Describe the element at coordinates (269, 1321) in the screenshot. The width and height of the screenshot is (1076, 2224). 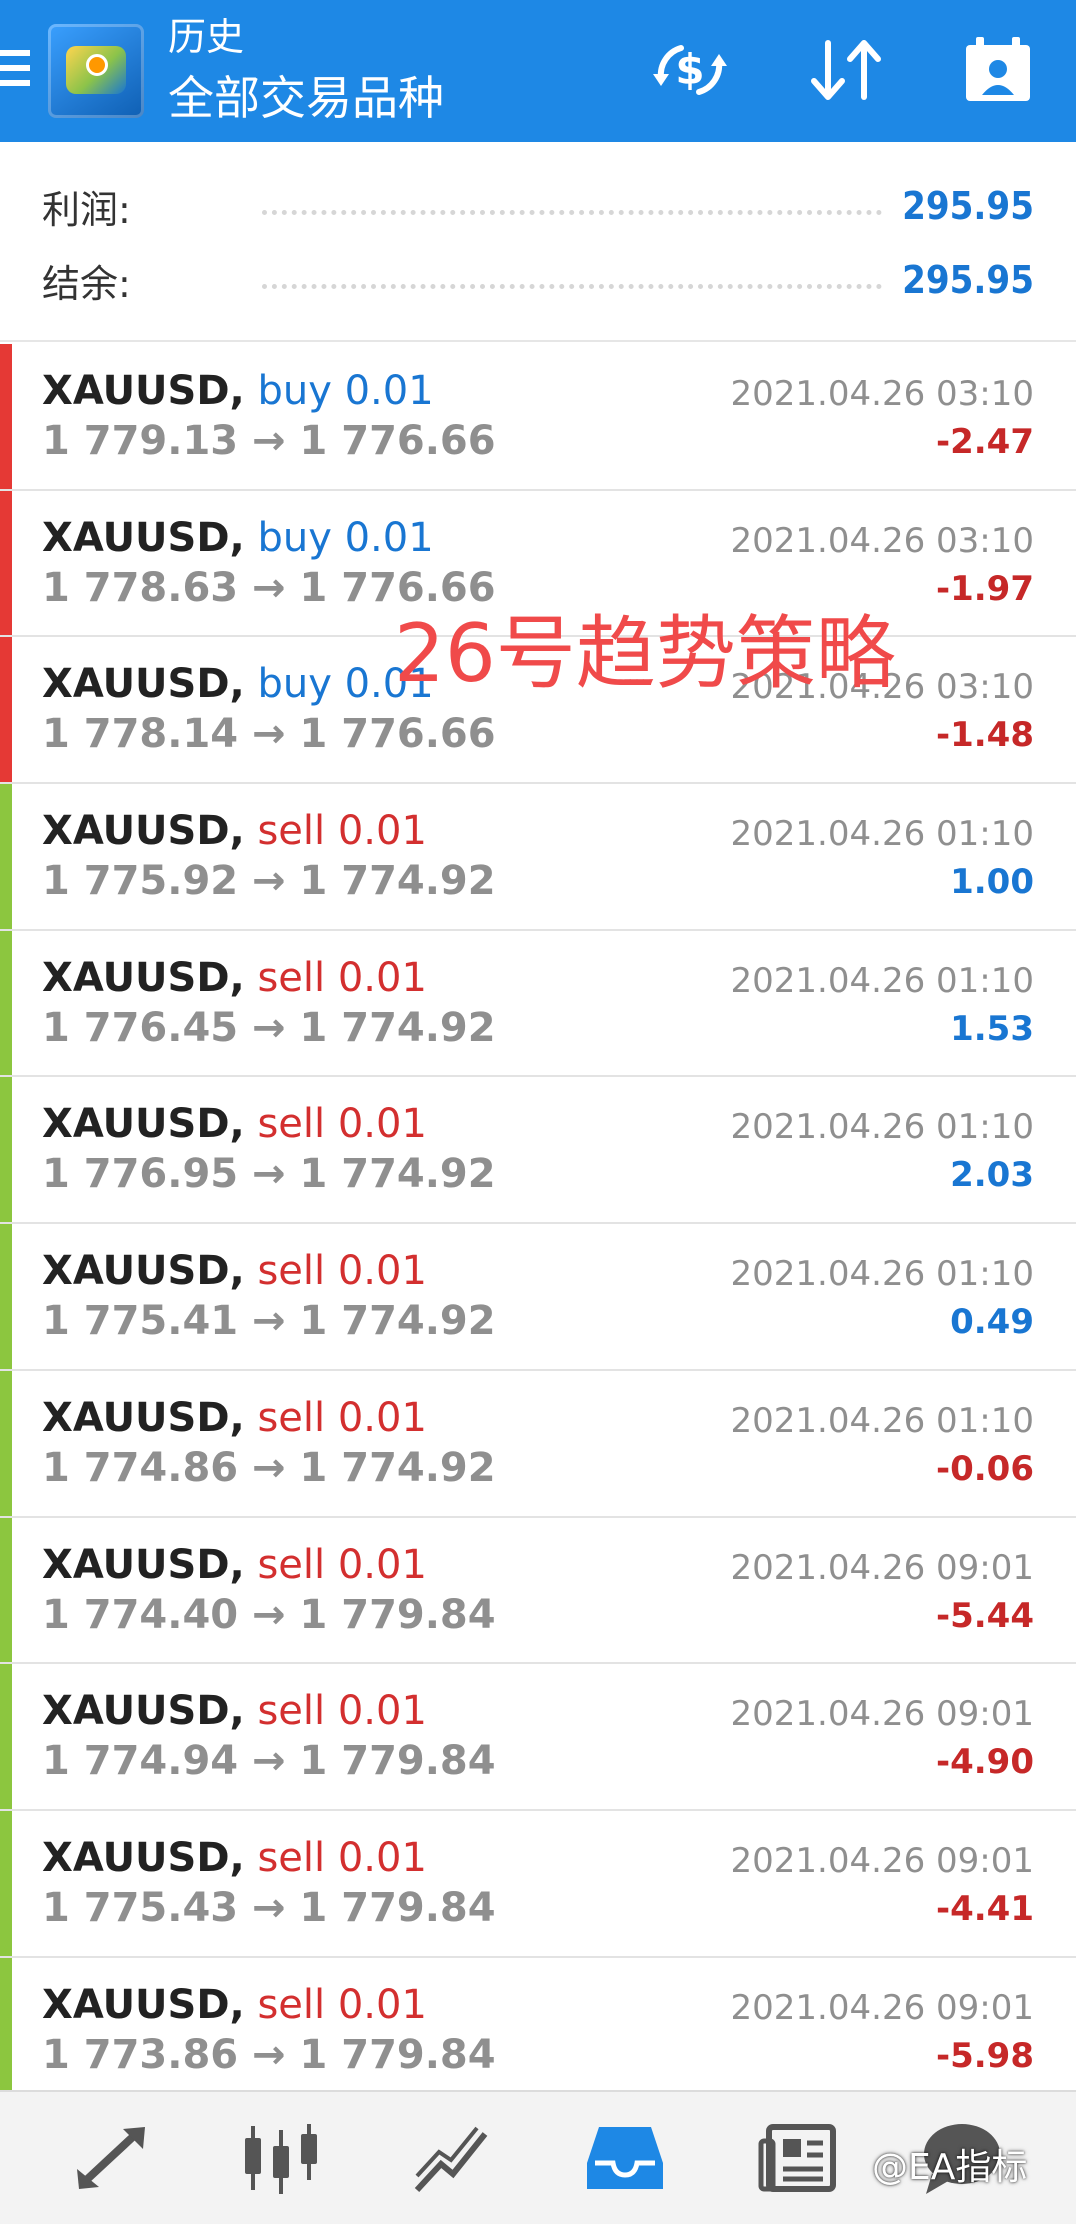
I see `trade-prices: 1 775.41 → 1 774.92` at that location.